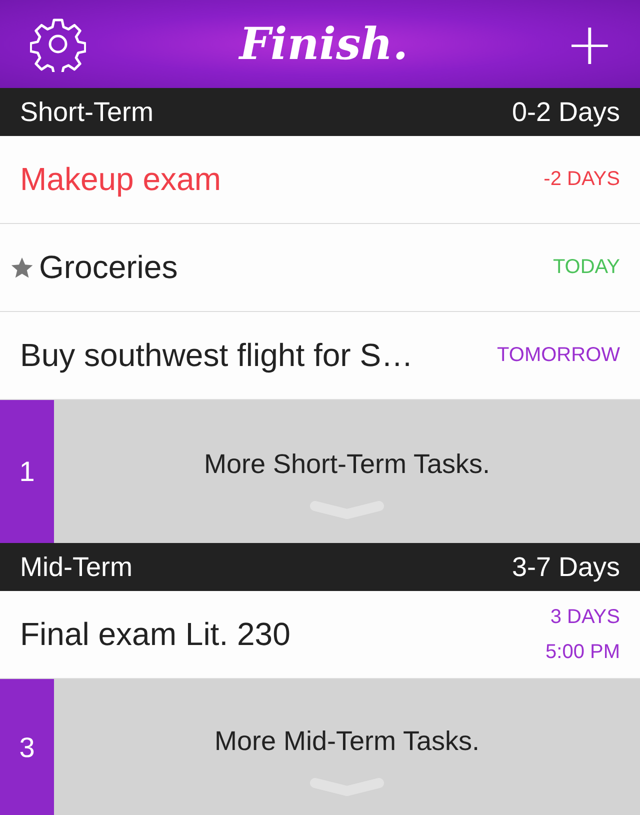 Image resolution: width=640 pixels, height=815 pixels. I want to click on settings-icon, so click(58, 44).